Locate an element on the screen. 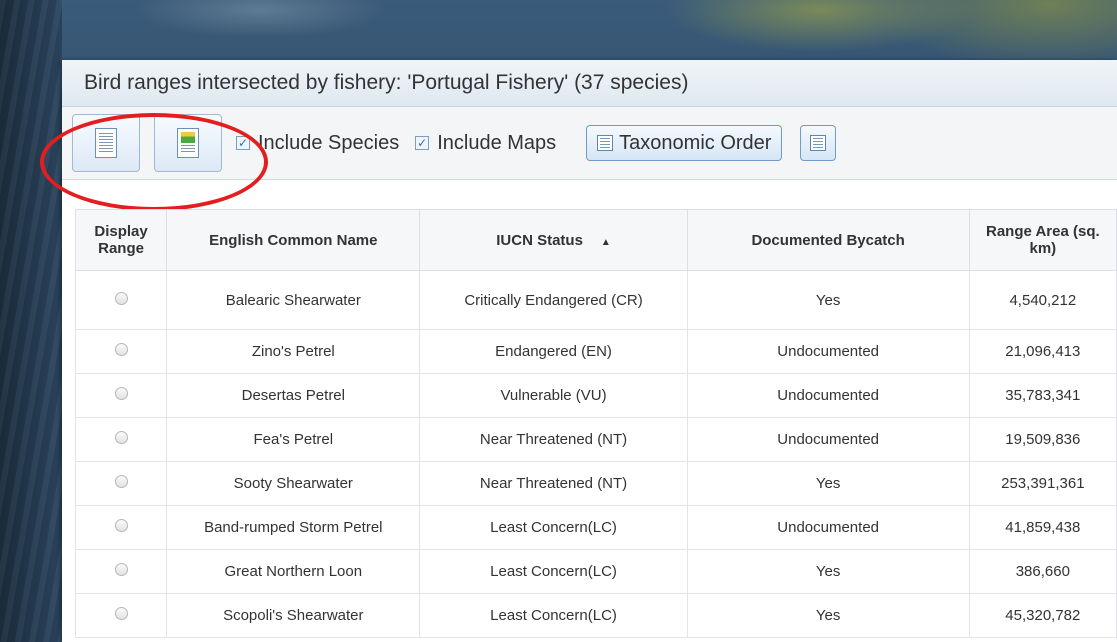 This screenshot has height=642, width=1117. range-area-cell: 35,783,341 is located at coordinates (1042, 395).